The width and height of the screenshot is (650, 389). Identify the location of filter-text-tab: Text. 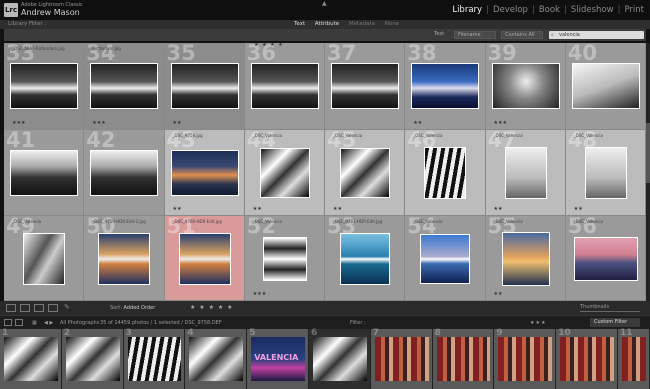
(299, 24).